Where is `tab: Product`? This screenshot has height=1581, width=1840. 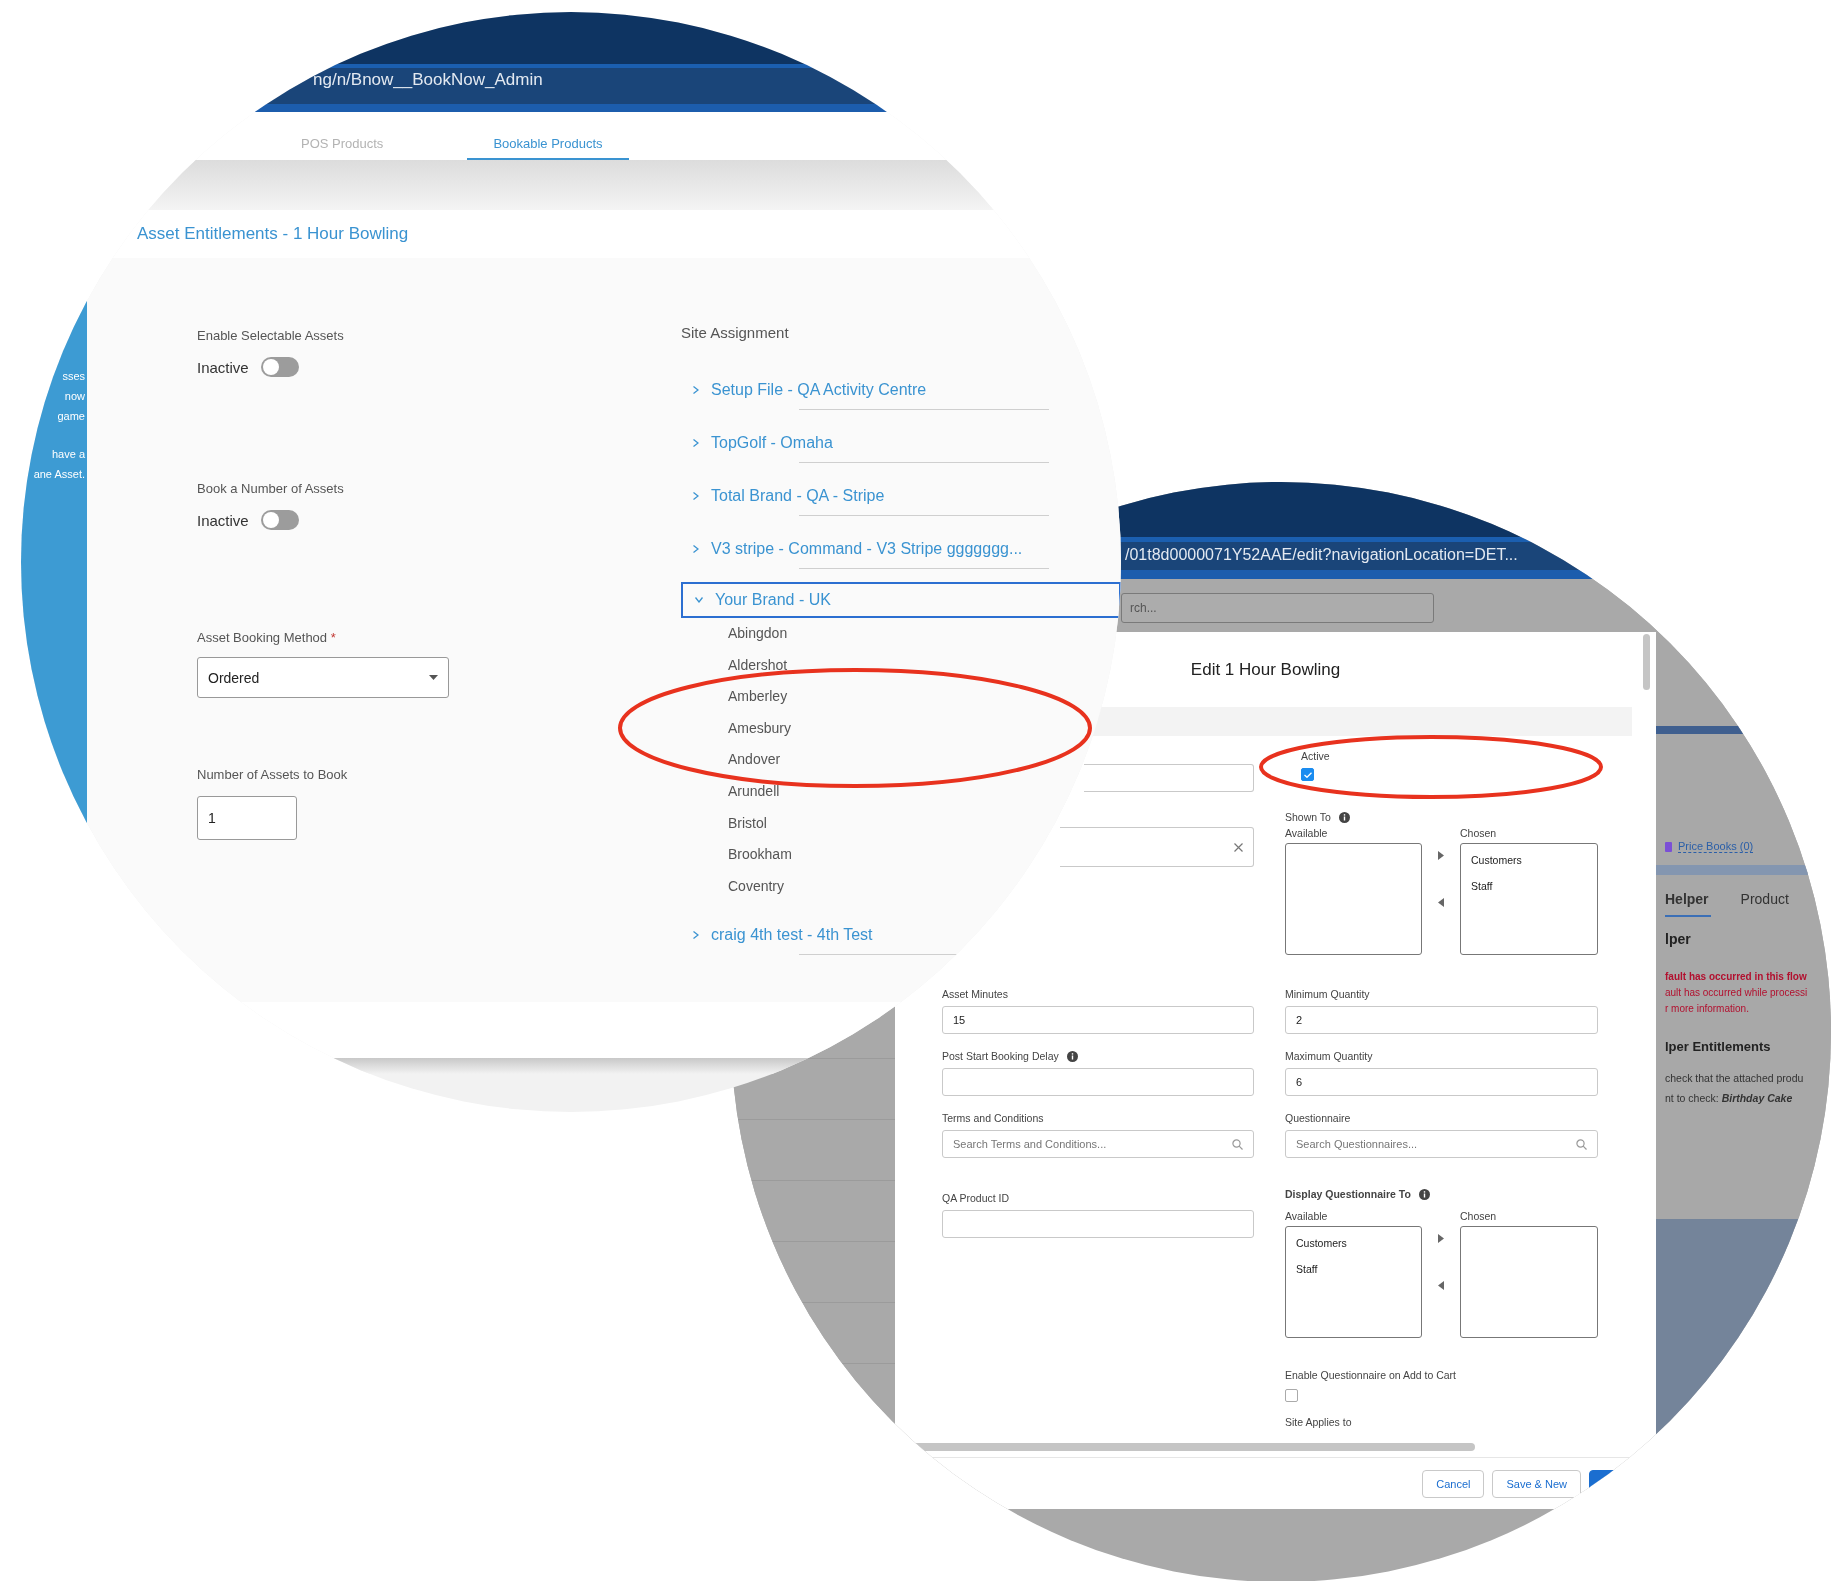
tab: Product is located at coordinates (1765, 901).